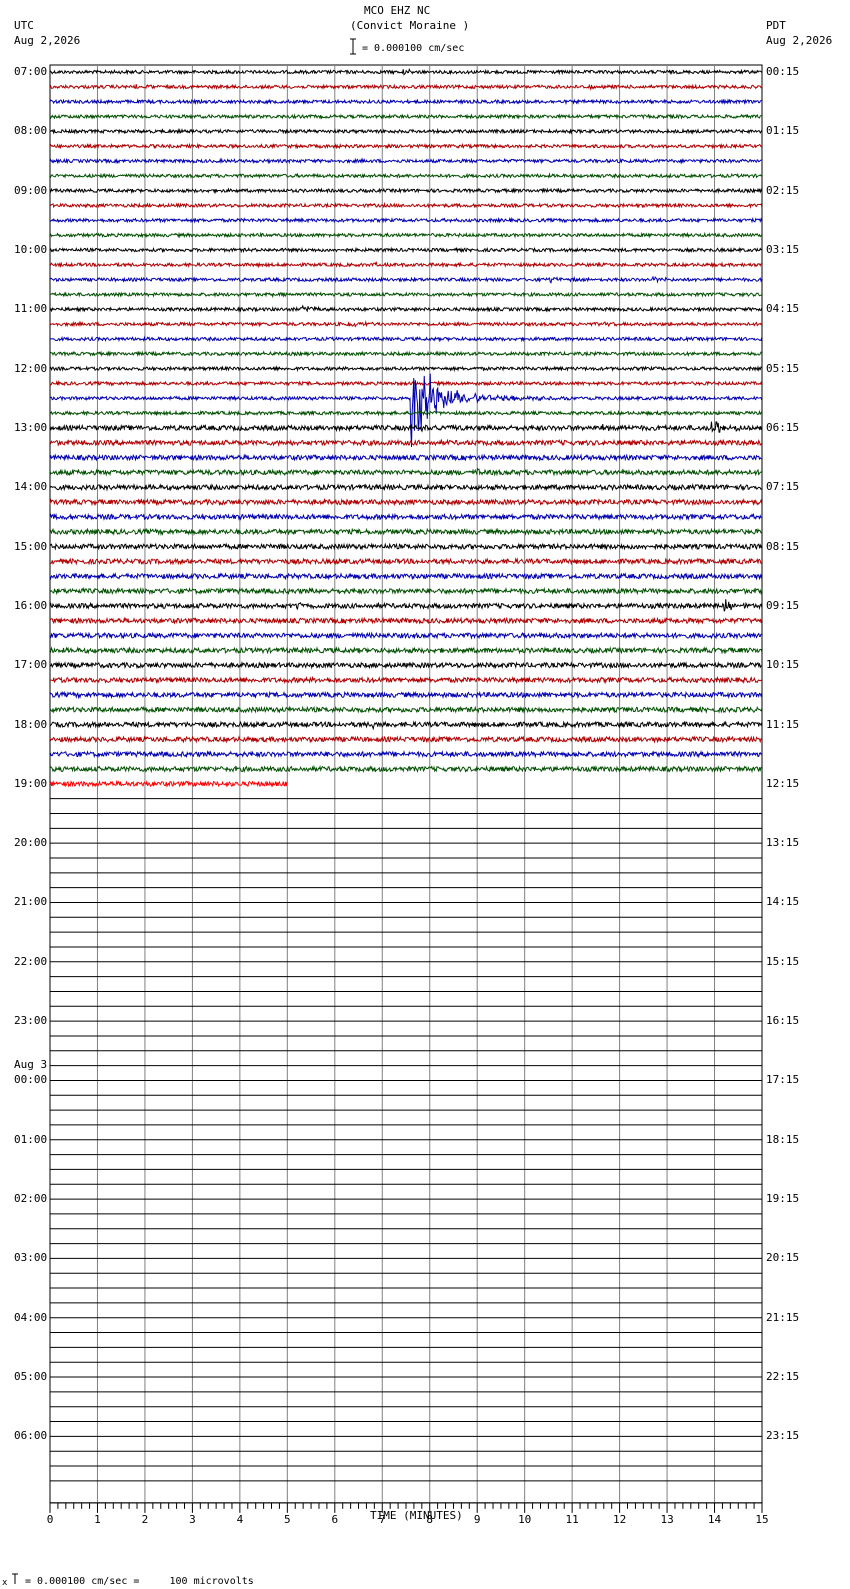 Image resolution: width=850 pixels, height=1589 pixels. Describe the element at coordinates (335, 1519) in the screenshot. I see `x-tick-label: 6` at that location.